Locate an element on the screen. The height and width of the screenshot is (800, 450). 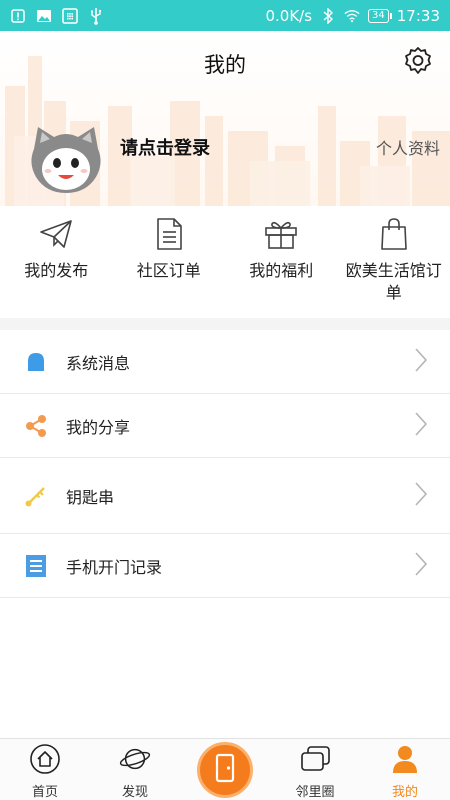
bell-icon is located at coordinates (36, 362).